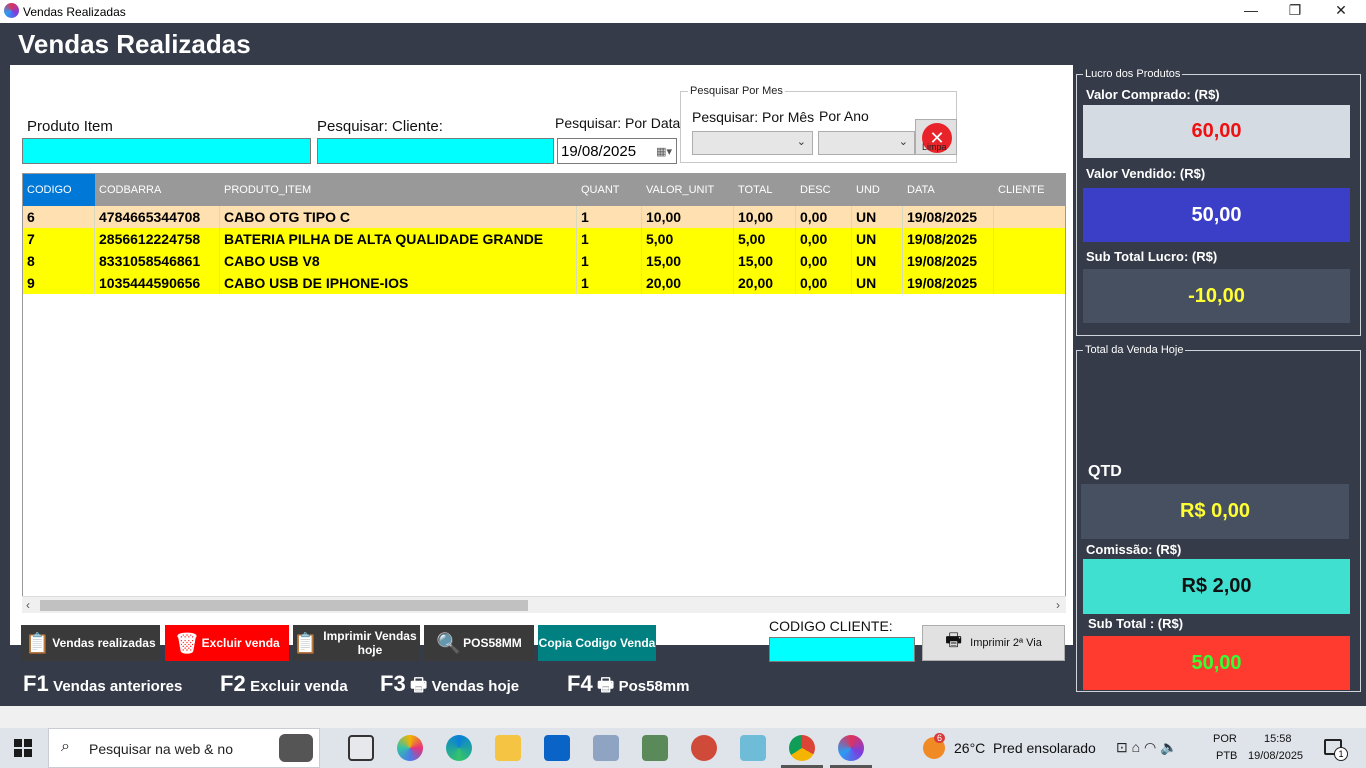  What do you see at coordinates (157, 239) in the screenshot?
I see `cell-codbarra: 2856612224758` at bounding box center [157, 239].